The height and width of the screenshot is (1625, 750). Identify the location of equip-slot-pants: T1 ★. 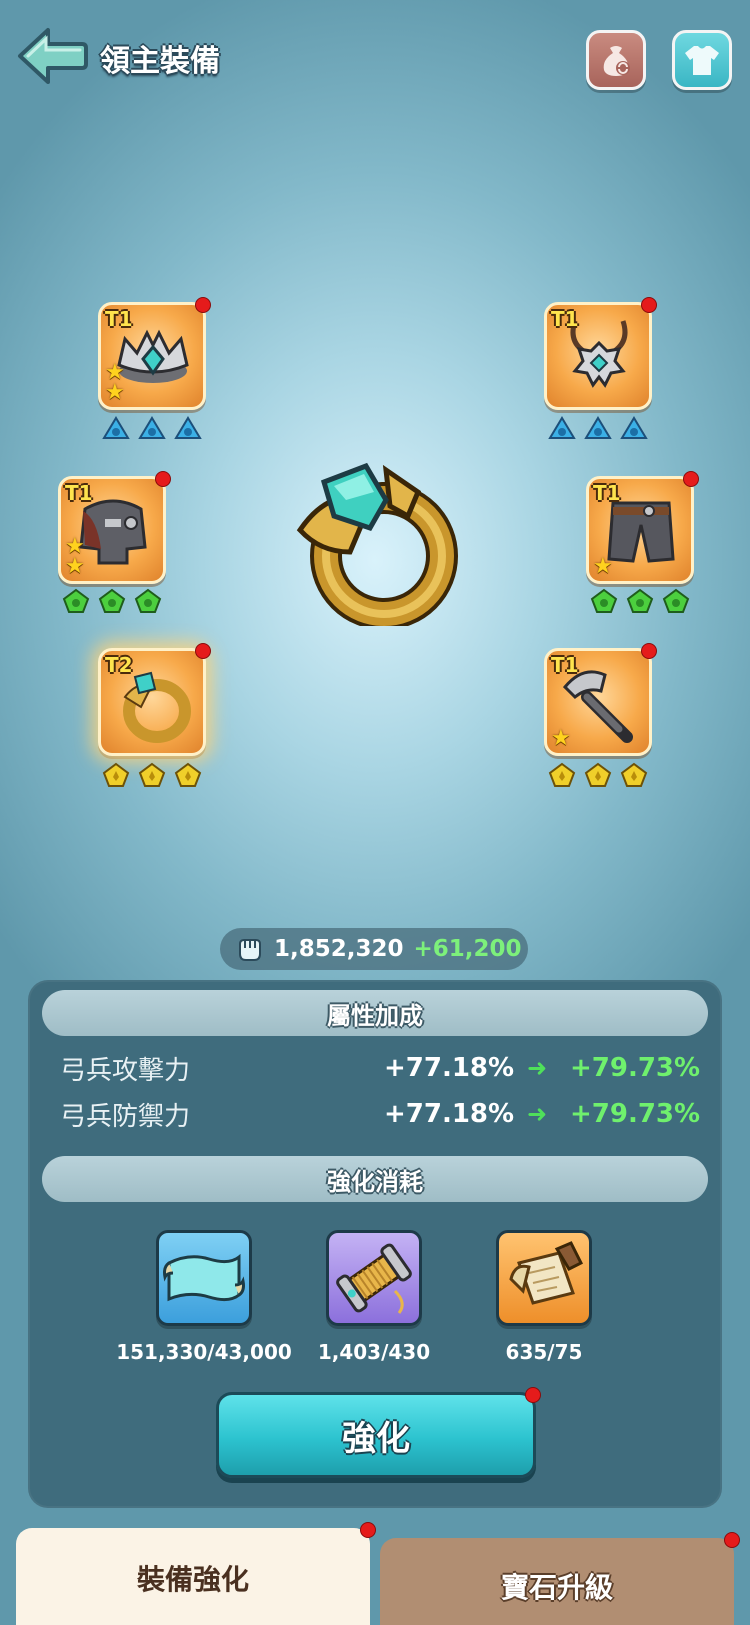
(642, 527).